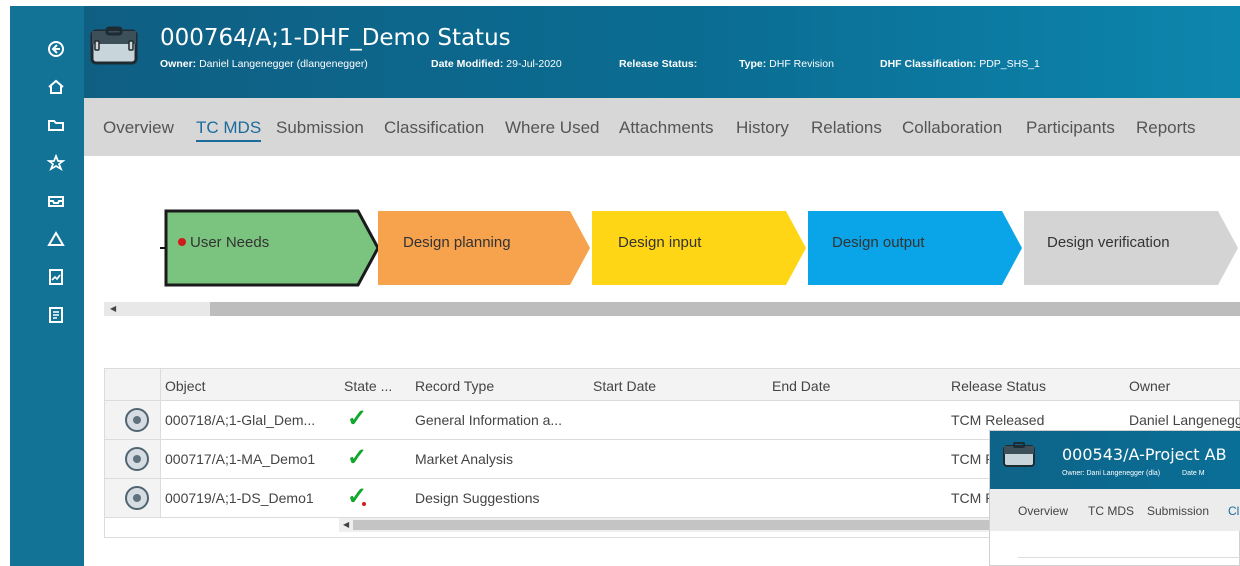 The width and height of the screenshot is (1240, 566). I want to click on tab-participants: Participants, so click(1070, 128).